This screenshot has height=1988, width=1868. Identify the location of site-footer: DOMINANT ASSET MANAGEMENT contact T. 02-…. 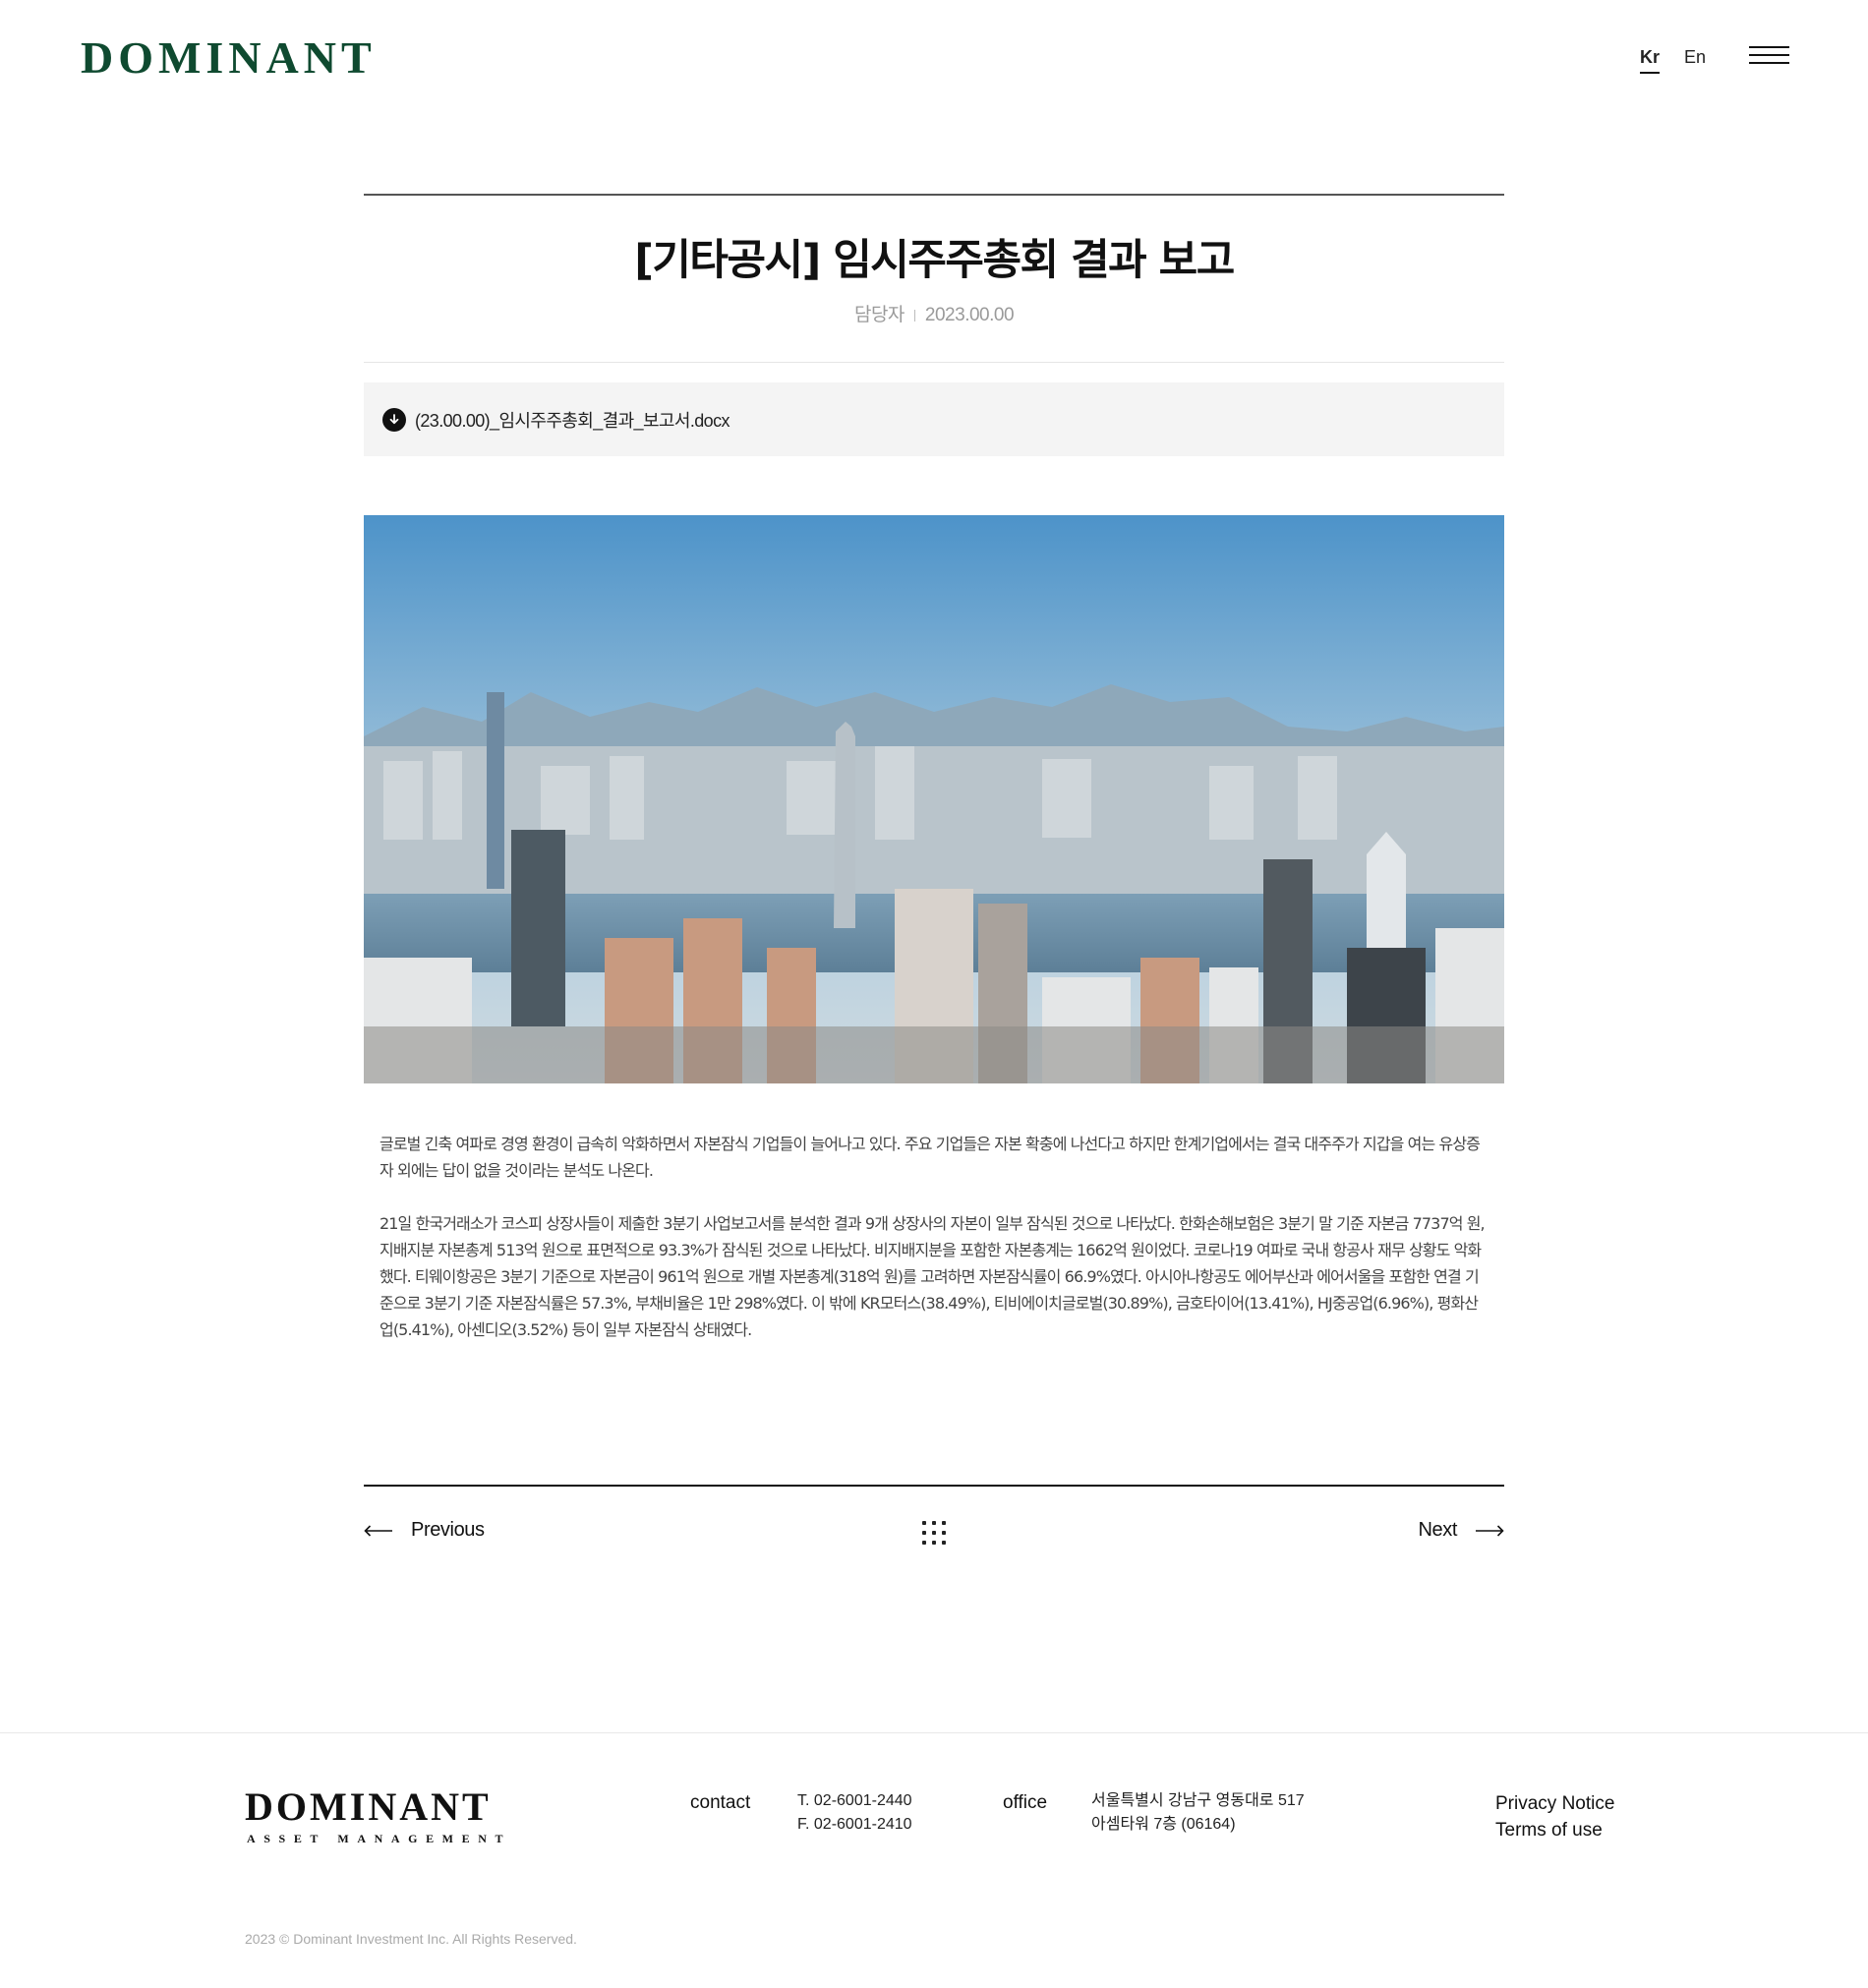
(934, 1860).